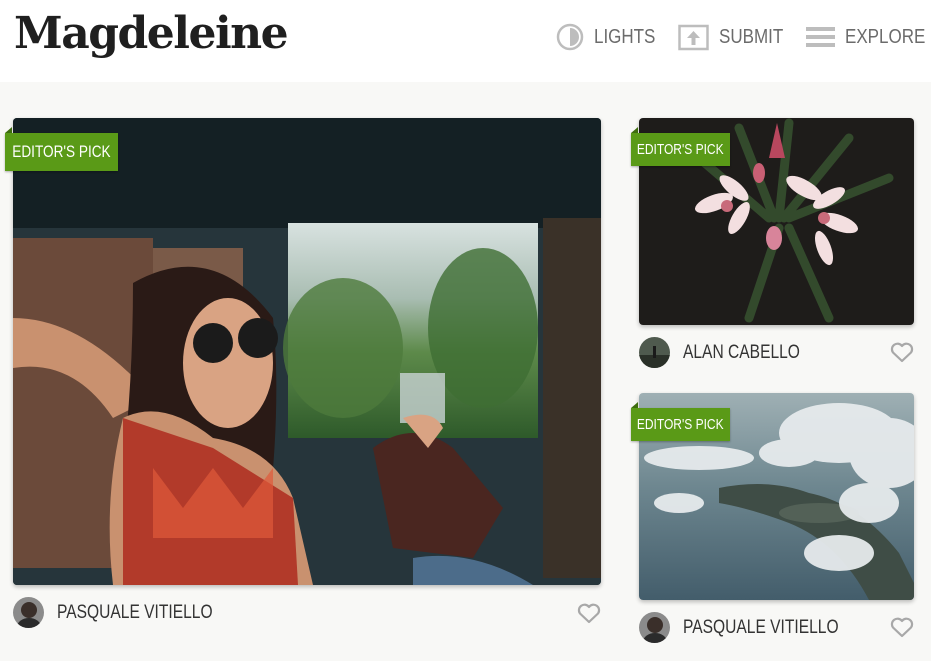 The image size is (931, 661). What do you see at coordinates (751, 36) in the screenshot?
I see `nav-submit-label: SUBMIT` at bounding box center [751, 36].